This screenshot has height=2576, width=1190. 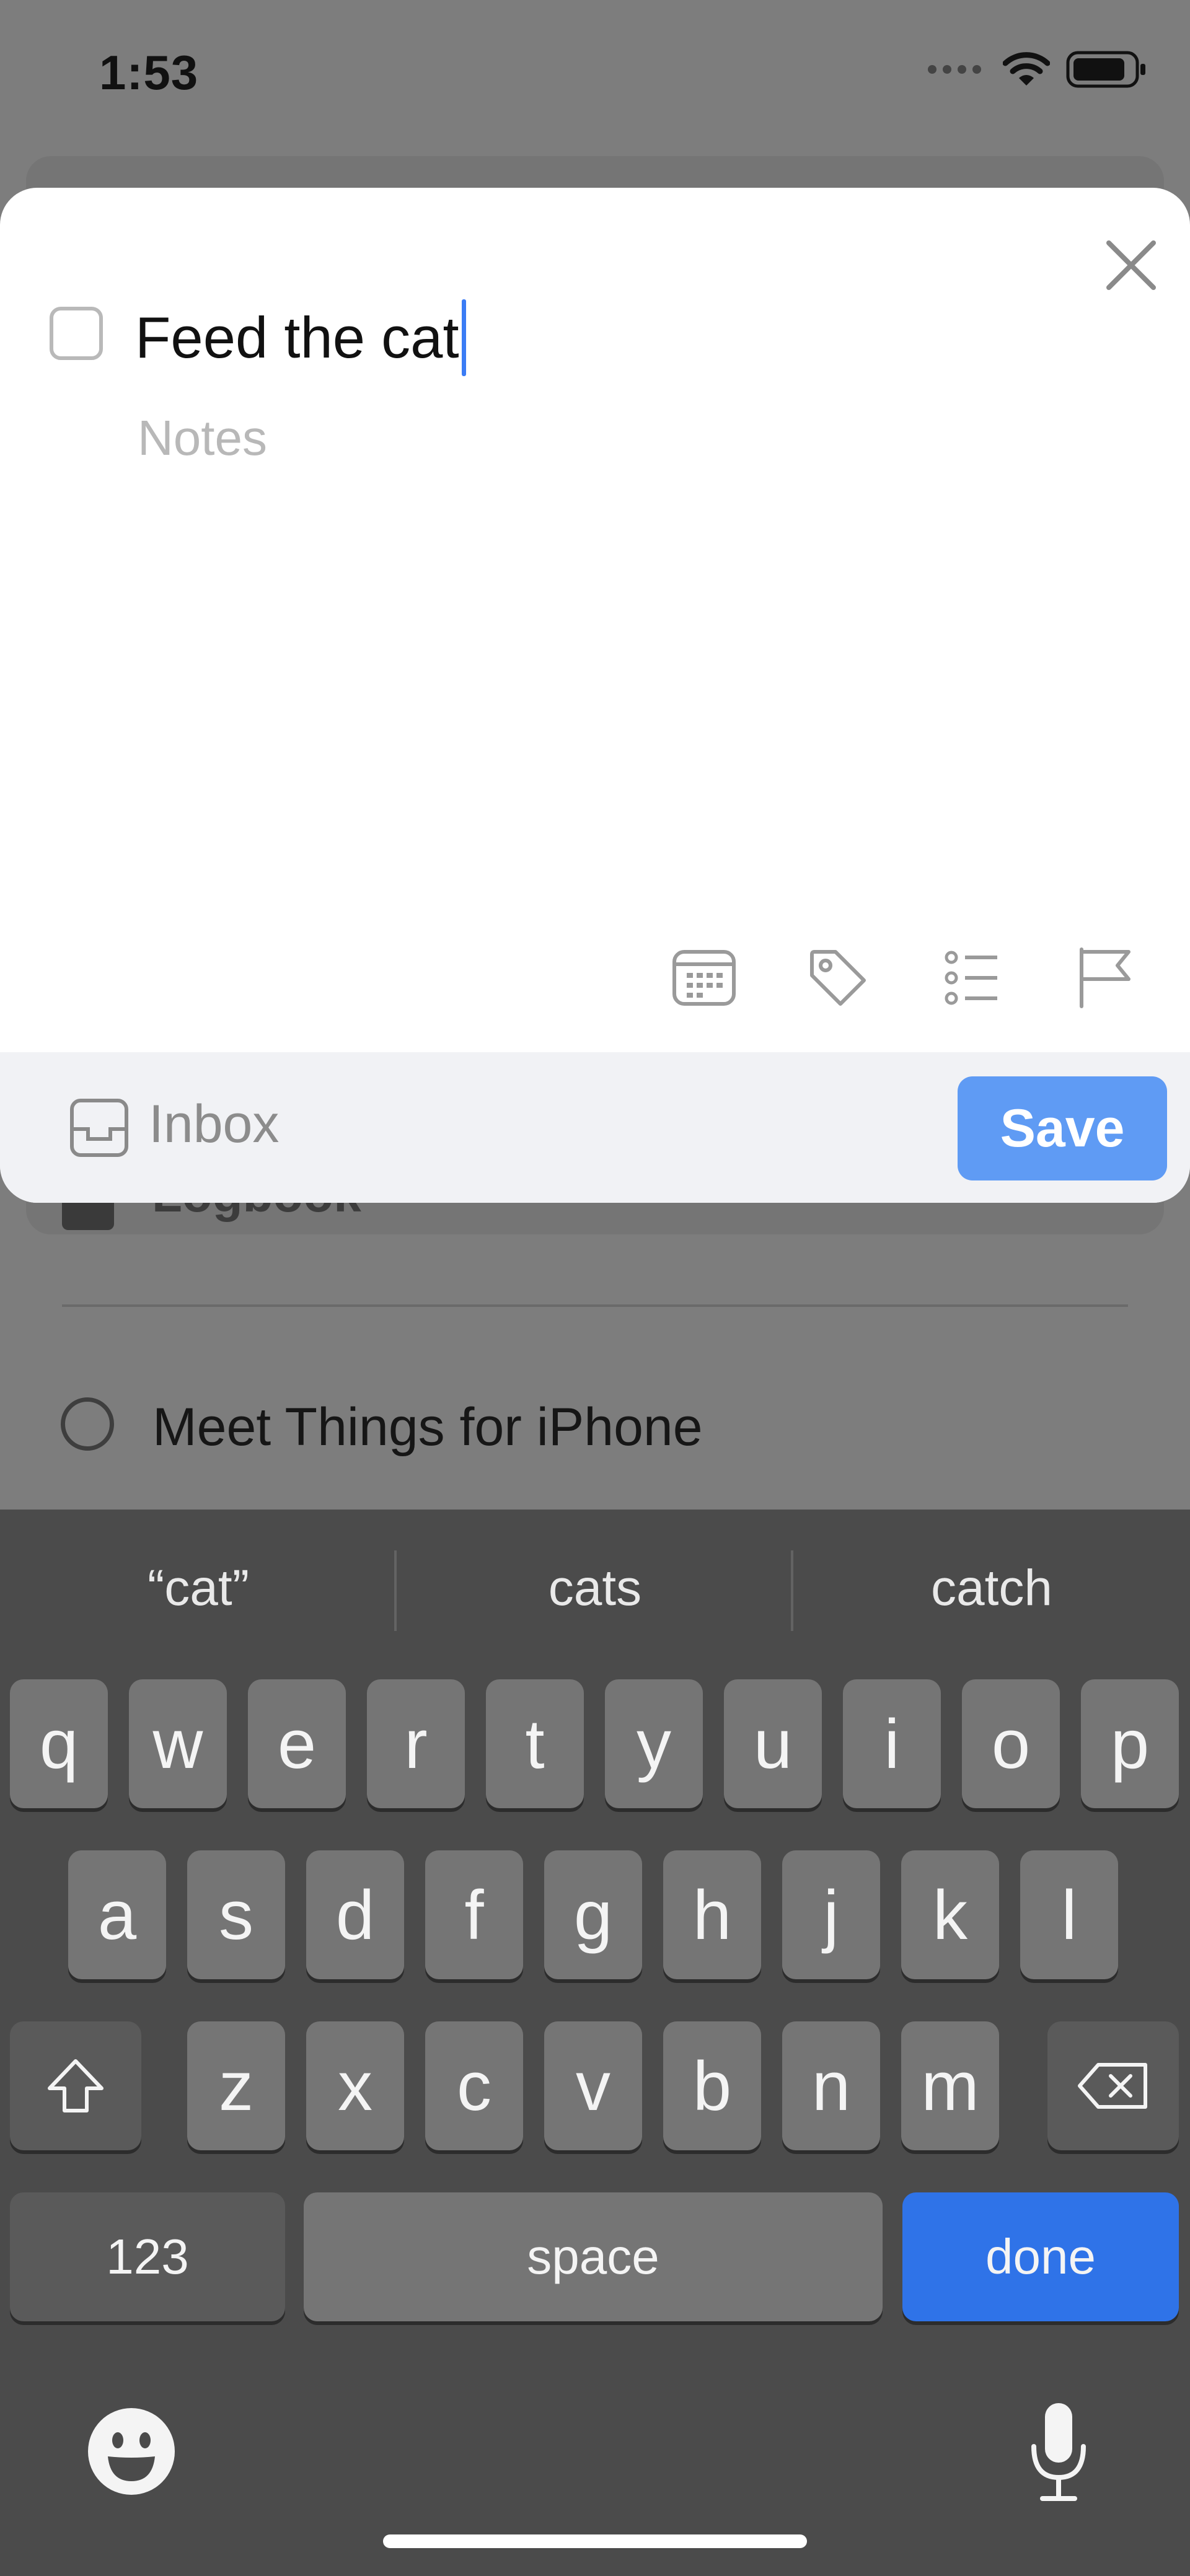 What do you see at coordinates (99, 1129) in the screenshot?
I see `inbox-icon` at bounding box center [99, 1129].